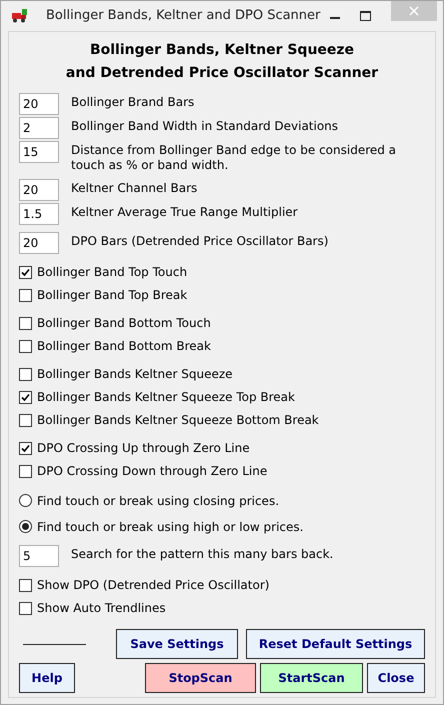 Image resolution: width=444 pixels, height=705 pixels. What do you see at coordinates (166, 397) in the screenshot?
I see `checkbox-label: Bollinger Bands Keltner Squeeze Top Break` at bounding box center [166, 397].